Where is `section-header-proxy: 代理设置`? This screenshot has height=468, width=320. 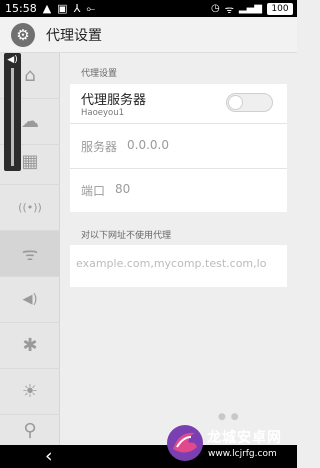
section-header-proxy: 代理设置 is located at coordinates (99, 74).